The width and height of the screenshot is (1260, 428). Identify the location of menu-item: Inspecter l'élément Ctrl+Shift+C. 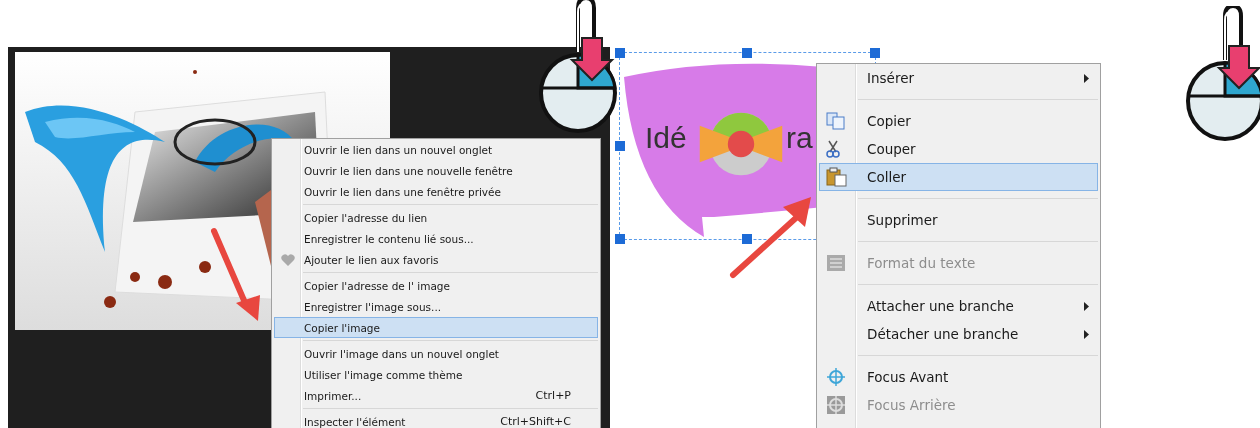
(436, 419).